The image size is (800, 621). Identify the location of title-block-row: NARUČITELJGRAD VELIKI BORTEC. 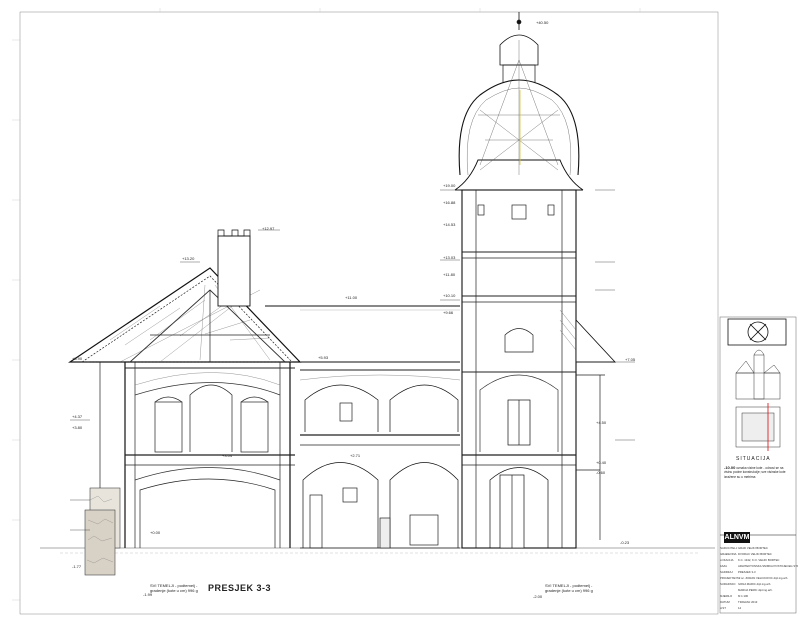
(759, 548).